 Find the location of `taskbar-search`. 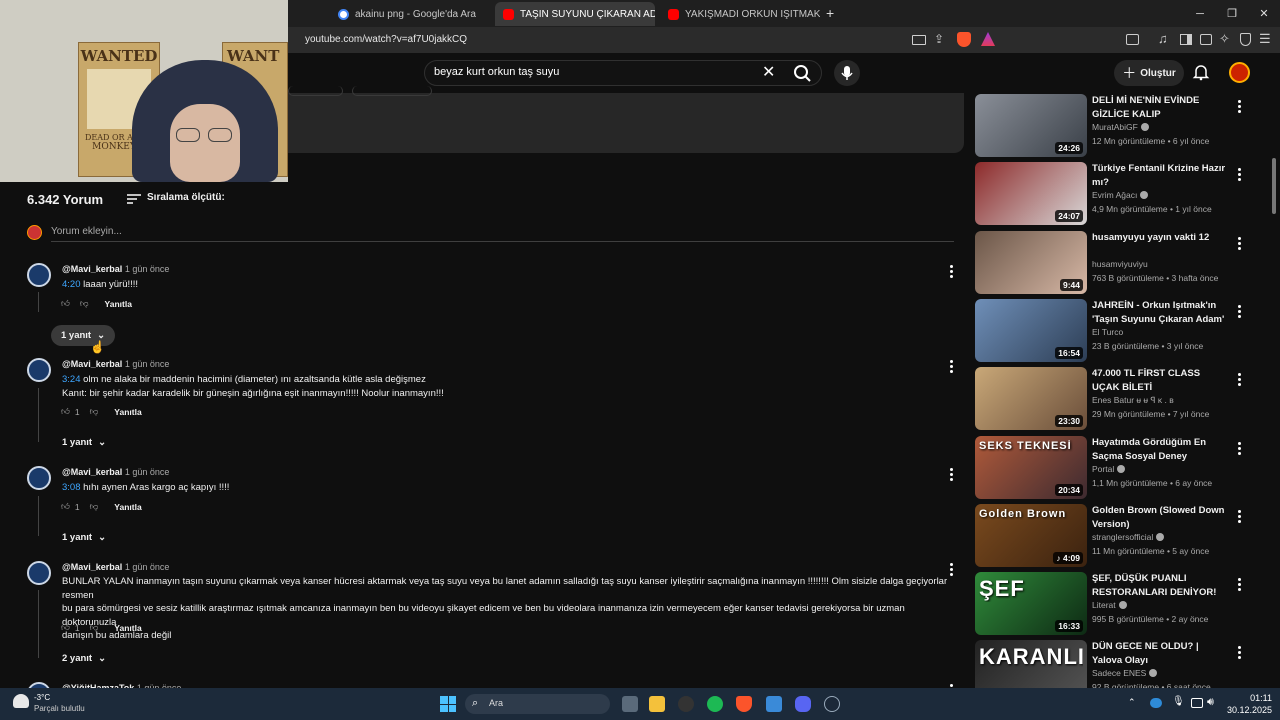

taskbar-search is located at coordinates (537, 704).